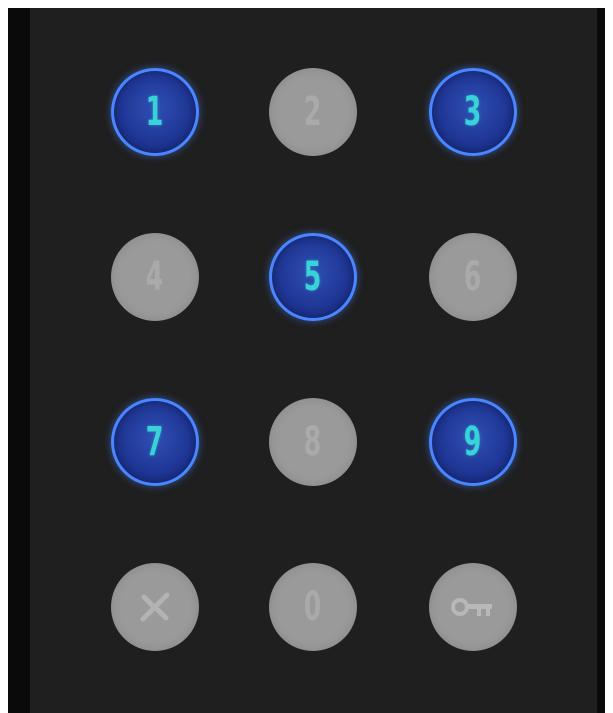 The image size is (613, 713). I want to click on key-3-label: 3, so click(473, 112).